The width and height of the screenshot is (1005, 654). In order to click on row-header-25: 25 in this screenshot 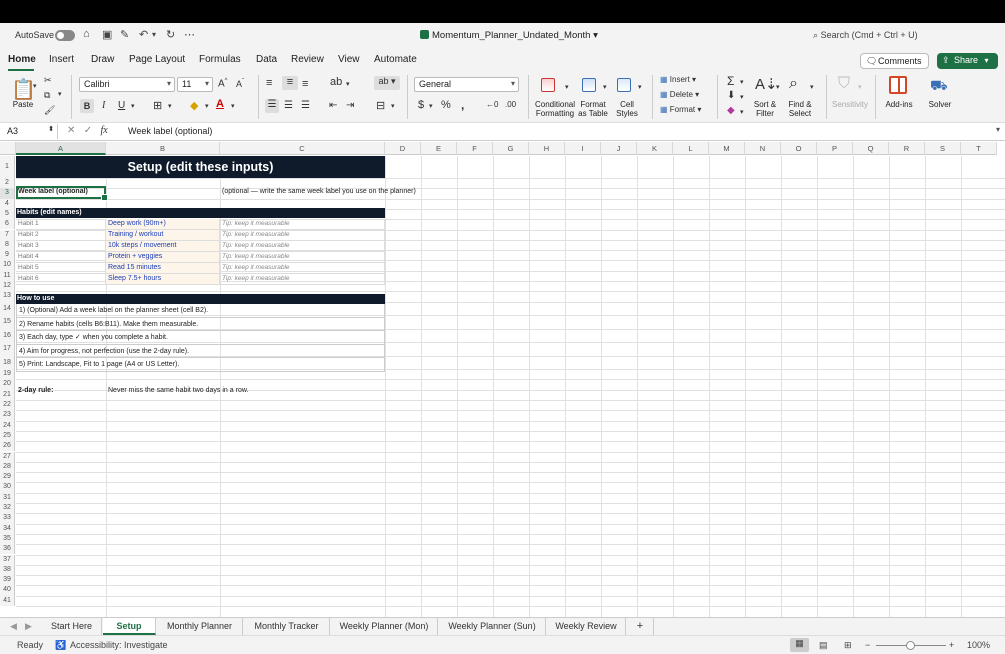, I will do `click(7, 436)`.